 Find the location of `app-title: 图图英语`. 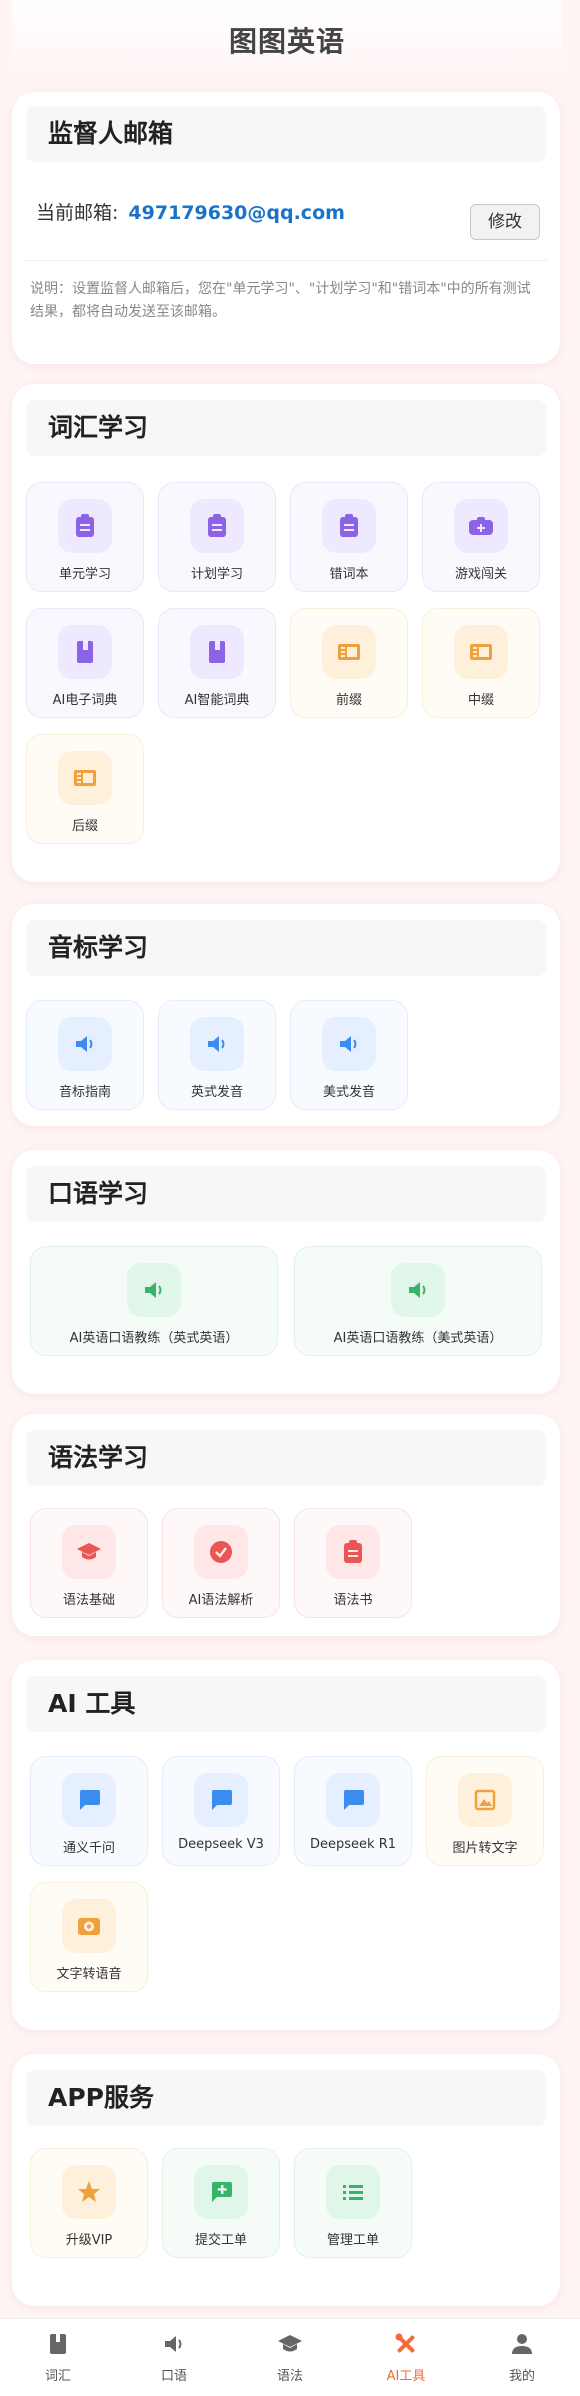

app-title: 图图英语 is located at coordinates (286, 41).